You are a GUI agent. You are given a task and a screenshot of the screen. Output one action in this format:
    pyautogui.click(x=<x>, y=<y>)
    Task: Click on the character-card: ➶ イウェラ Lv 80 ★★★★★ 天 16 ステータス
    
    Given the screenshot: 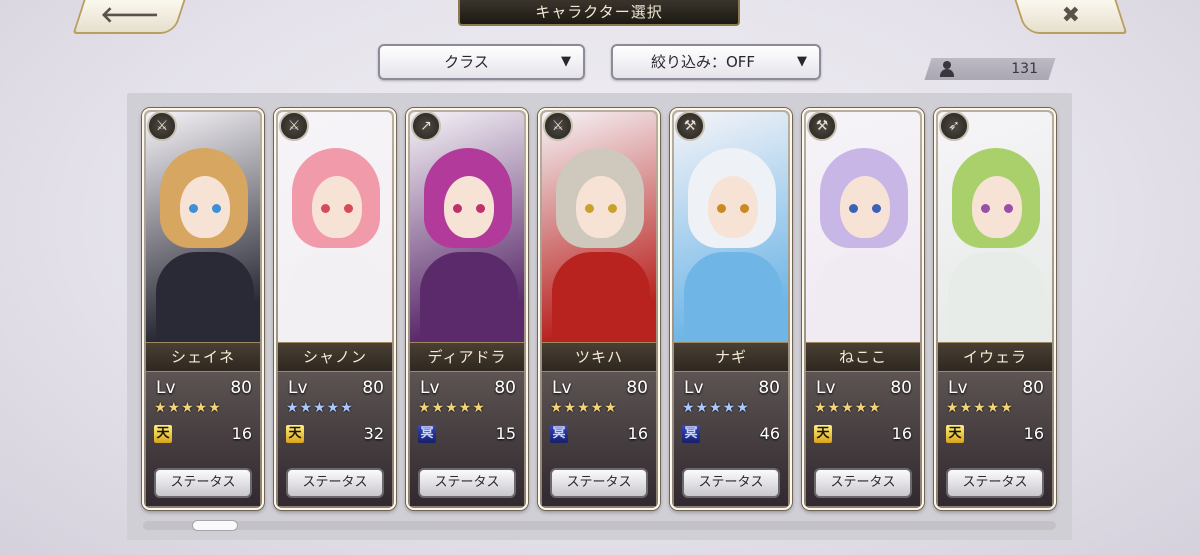 What is the action you would take?
    pyautogui.click(x=995, y=309)
    